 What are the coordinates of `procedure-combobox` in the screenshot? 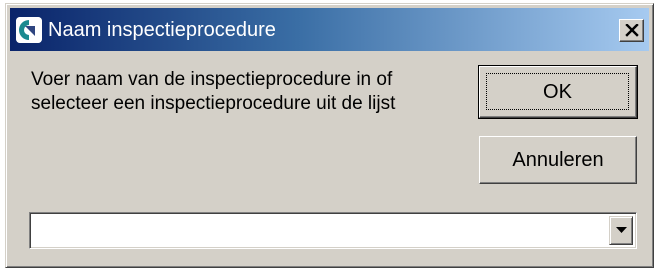 It's located at (333, 230).